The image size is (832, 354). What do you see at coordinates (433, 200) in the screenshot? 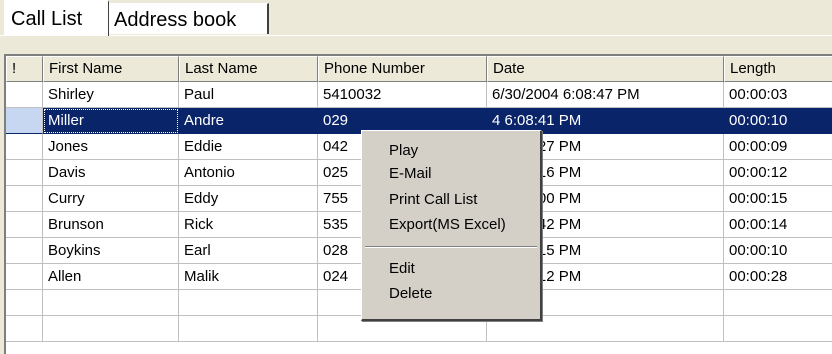
I see `menu-item-print-call-list: Print Call List` at bounding box center [433, 200].